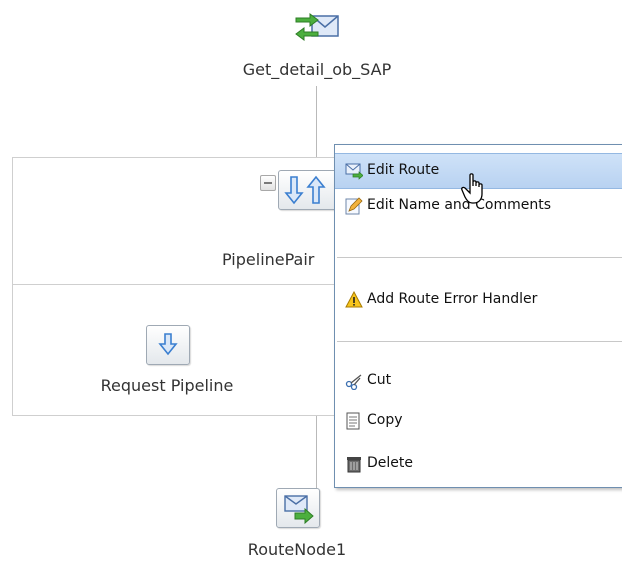 The image size is (622, 581). Describe the element at coordinates (297, 549) in the screenshot. I see `route-node-label: RouteNode1` at that location.